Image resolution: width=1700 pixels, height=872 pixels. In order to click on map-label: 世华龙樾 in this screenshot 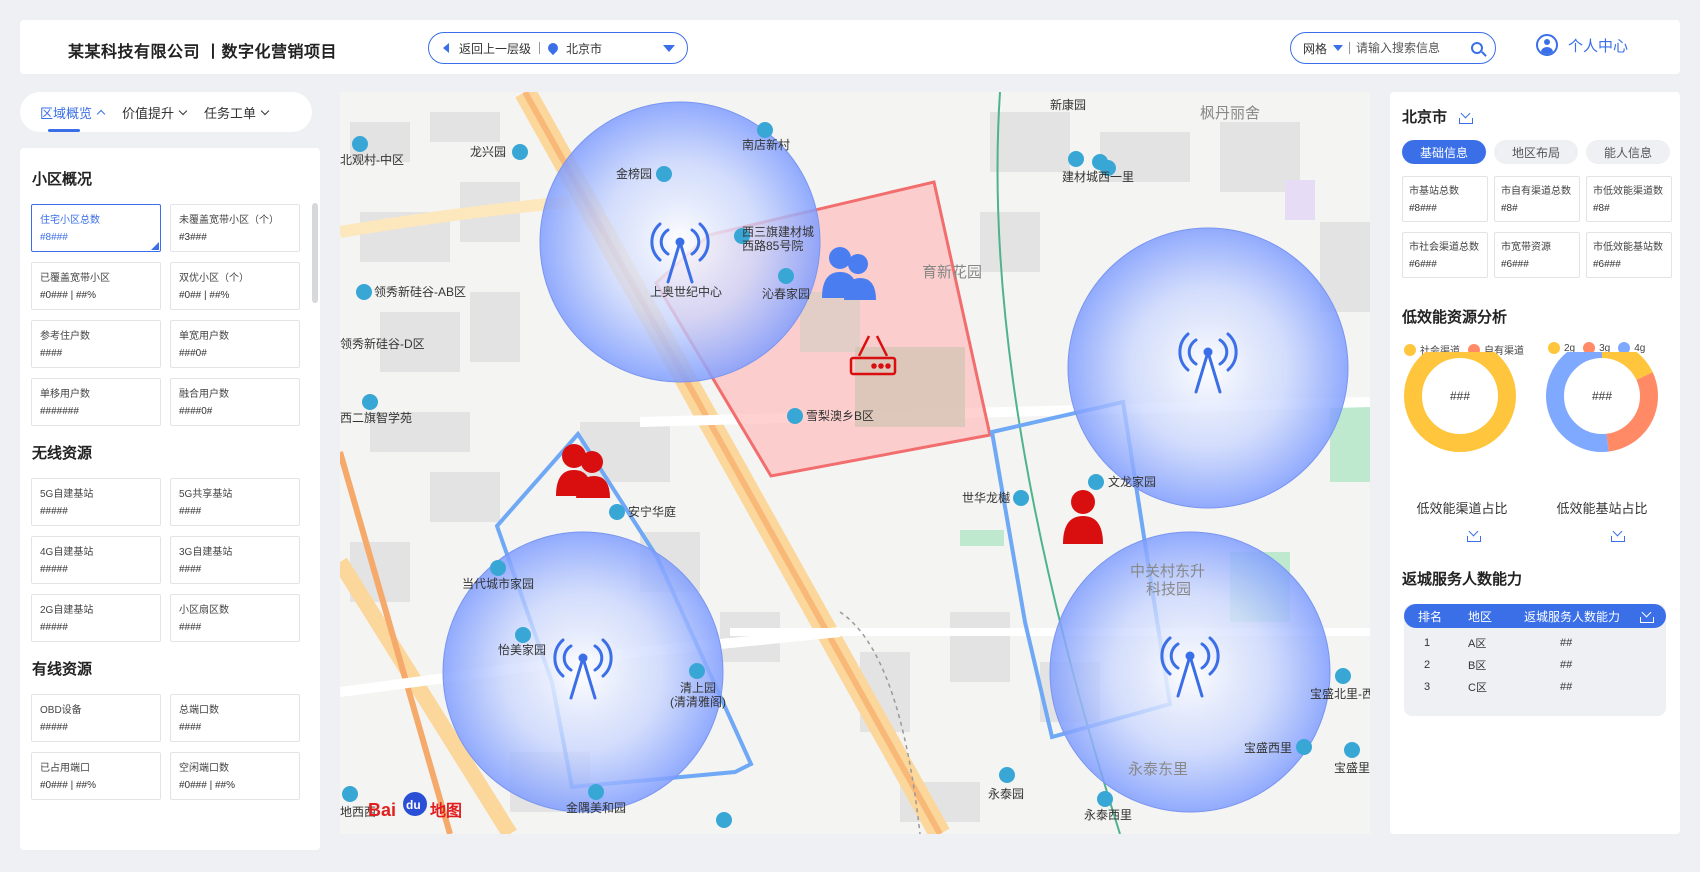, I will do `click(986, 497)`.